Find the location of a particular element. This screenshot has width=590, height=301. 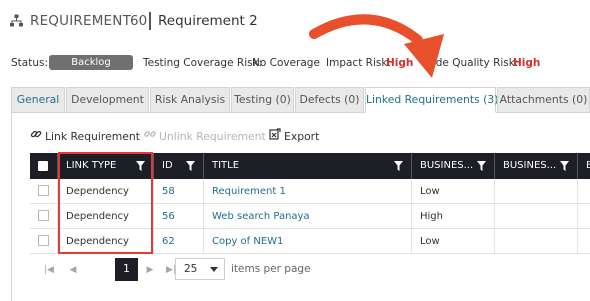

select-all-checkbox is located at coordinates (43, 166).